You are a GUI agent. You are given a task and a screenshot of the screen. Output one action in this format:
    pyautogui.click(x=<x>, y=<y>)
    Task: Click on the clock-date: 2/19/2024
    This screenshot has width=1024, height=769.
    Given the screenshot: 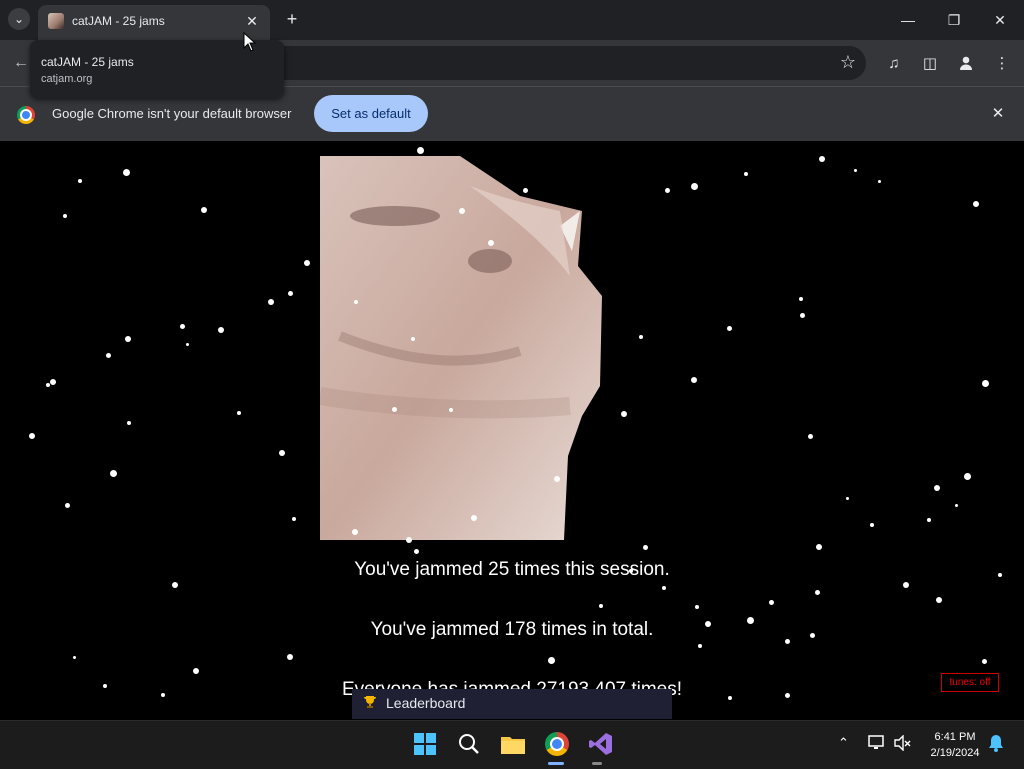 What is the action you would take?
    pyautogui.click(x=955, y=753)
    